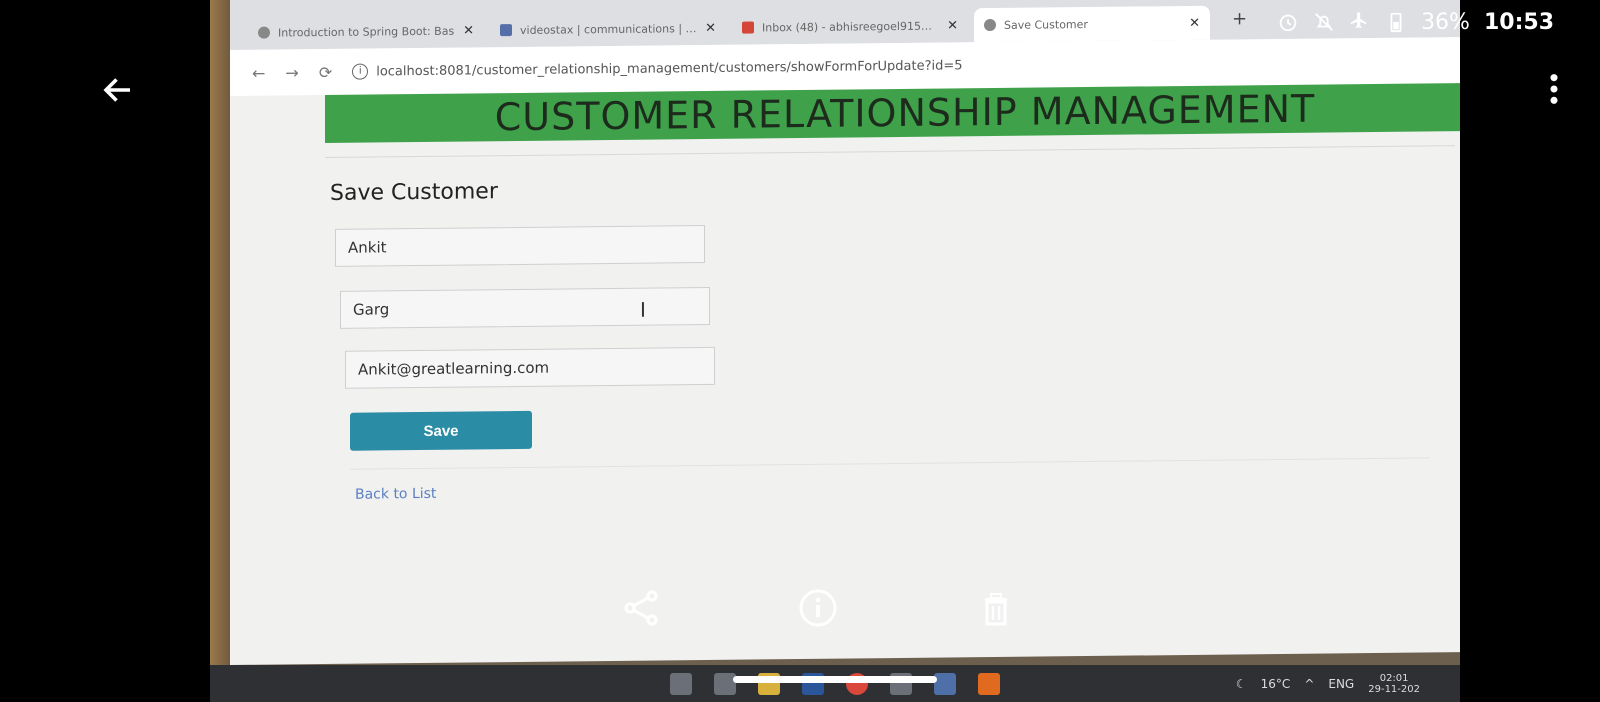 This screenshot has height=702, width=1600. Describe the element at coordinates (905, 113) in the screenshot. I see `page-header-title: CUSTOMER RELATIONSHIP MANAGEMENT` at that location.